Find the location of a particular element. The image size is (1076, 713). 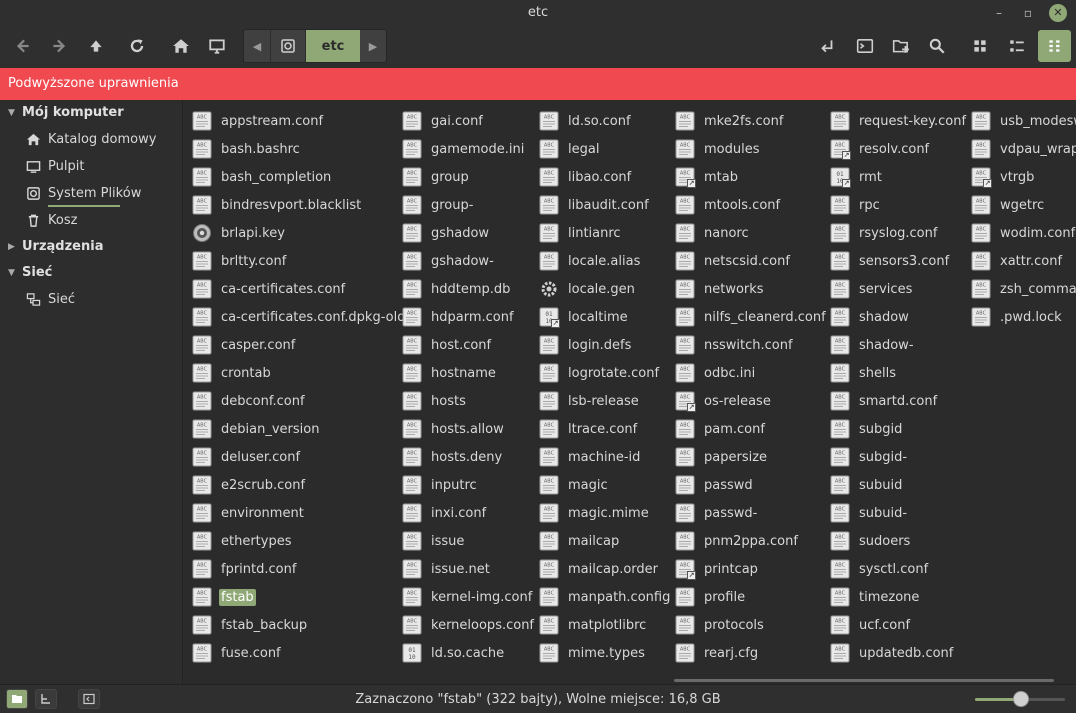

list-view-button is located at coordinates (1017, 46).